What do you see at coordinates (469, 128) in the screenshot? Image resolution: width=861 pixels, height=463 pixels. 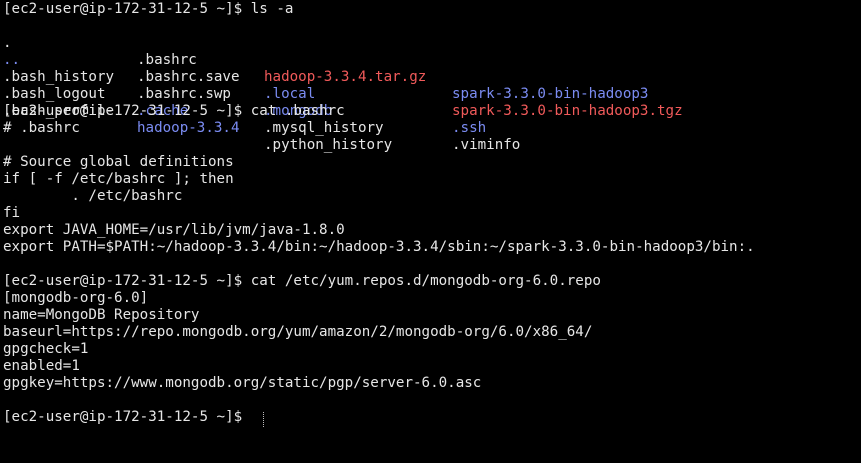 I see `ls-entry: .ssh` at bounding box center [469, 128].